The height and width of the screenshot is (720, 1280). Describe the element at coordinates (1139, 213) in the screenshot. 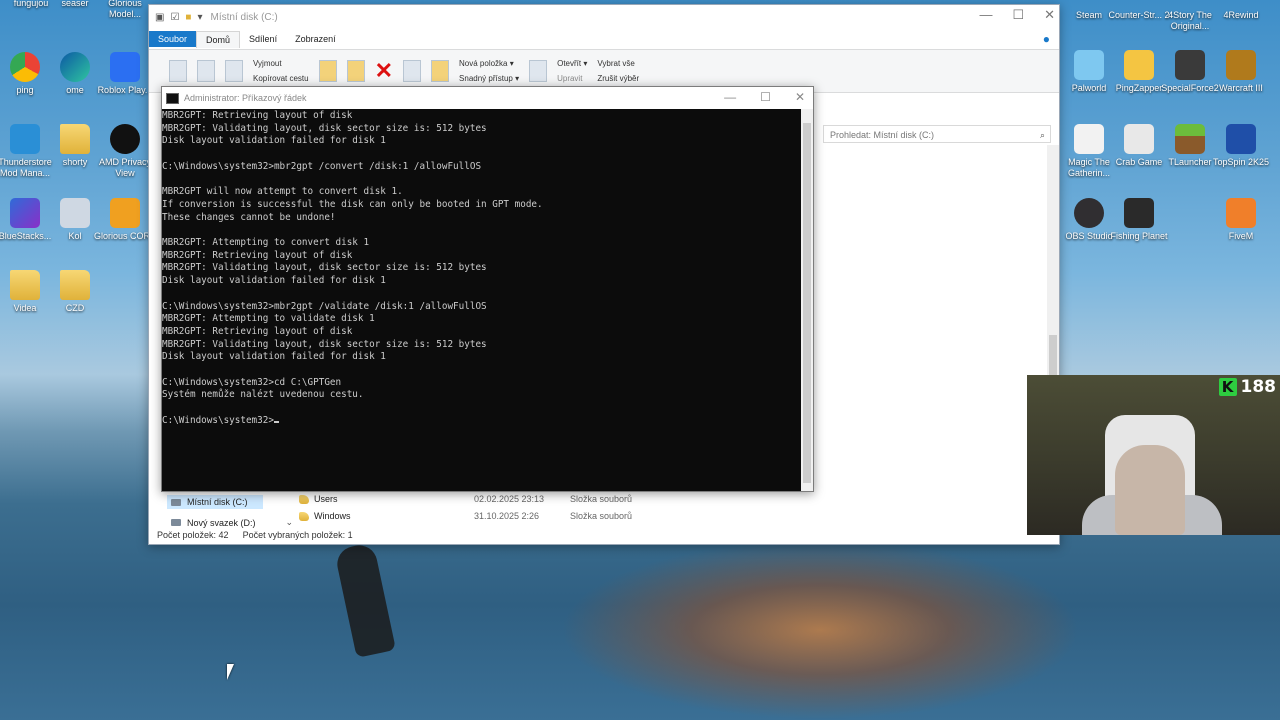

I see `fishing-planet-icon` at that location.